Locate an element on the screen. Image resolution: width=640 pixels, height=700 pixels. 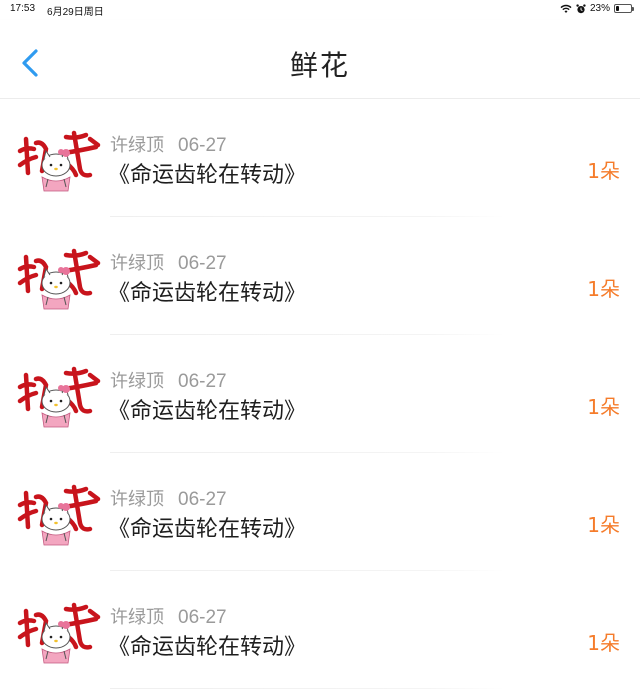
battery-level is located at coordinates (617, 8).